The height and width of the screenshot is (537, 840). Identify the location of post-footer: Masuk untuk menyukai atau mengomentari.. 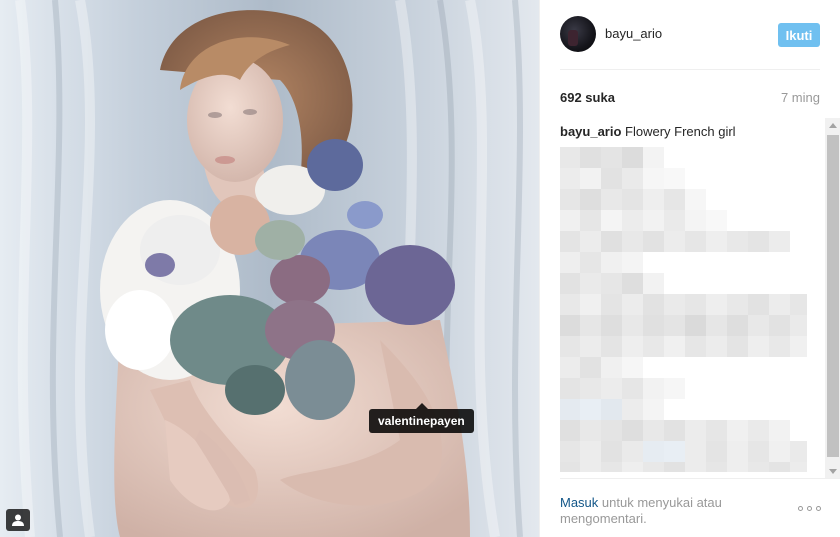
(700, 507).